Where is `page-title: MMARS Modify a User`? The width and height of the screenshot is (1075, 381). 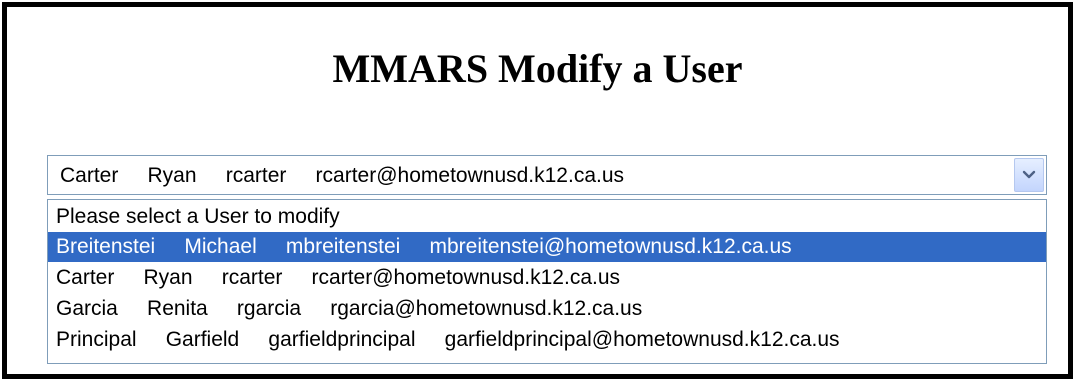
page-title: MMARS Modify a User is located at coordinates (537, 68).